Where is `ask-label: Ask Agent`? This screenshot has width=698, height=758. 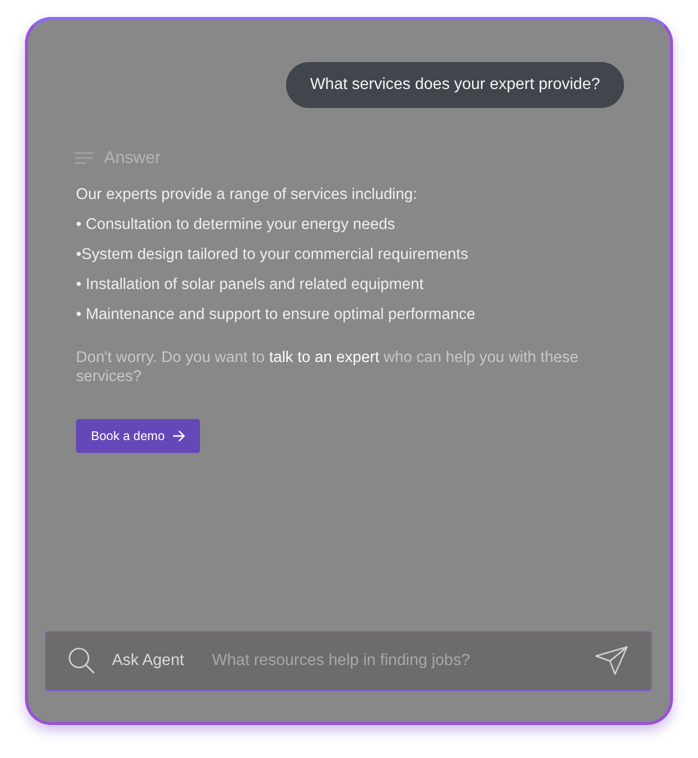 ask-label: Ask Agent is located at coordinates (148, 661).